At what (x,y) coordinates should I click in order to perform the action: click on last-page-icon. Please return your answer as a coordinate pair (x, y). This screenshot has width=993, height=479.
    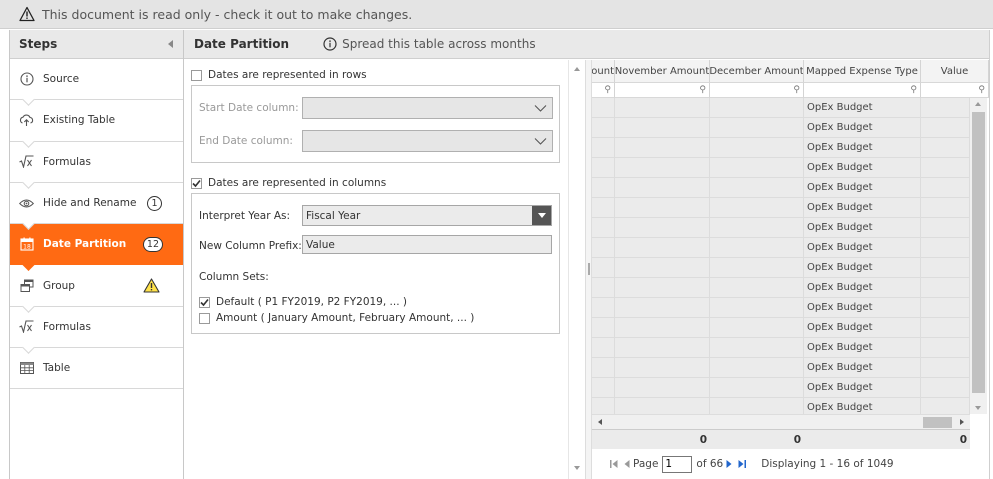
    Looking at the image, I should click on (742, 464).